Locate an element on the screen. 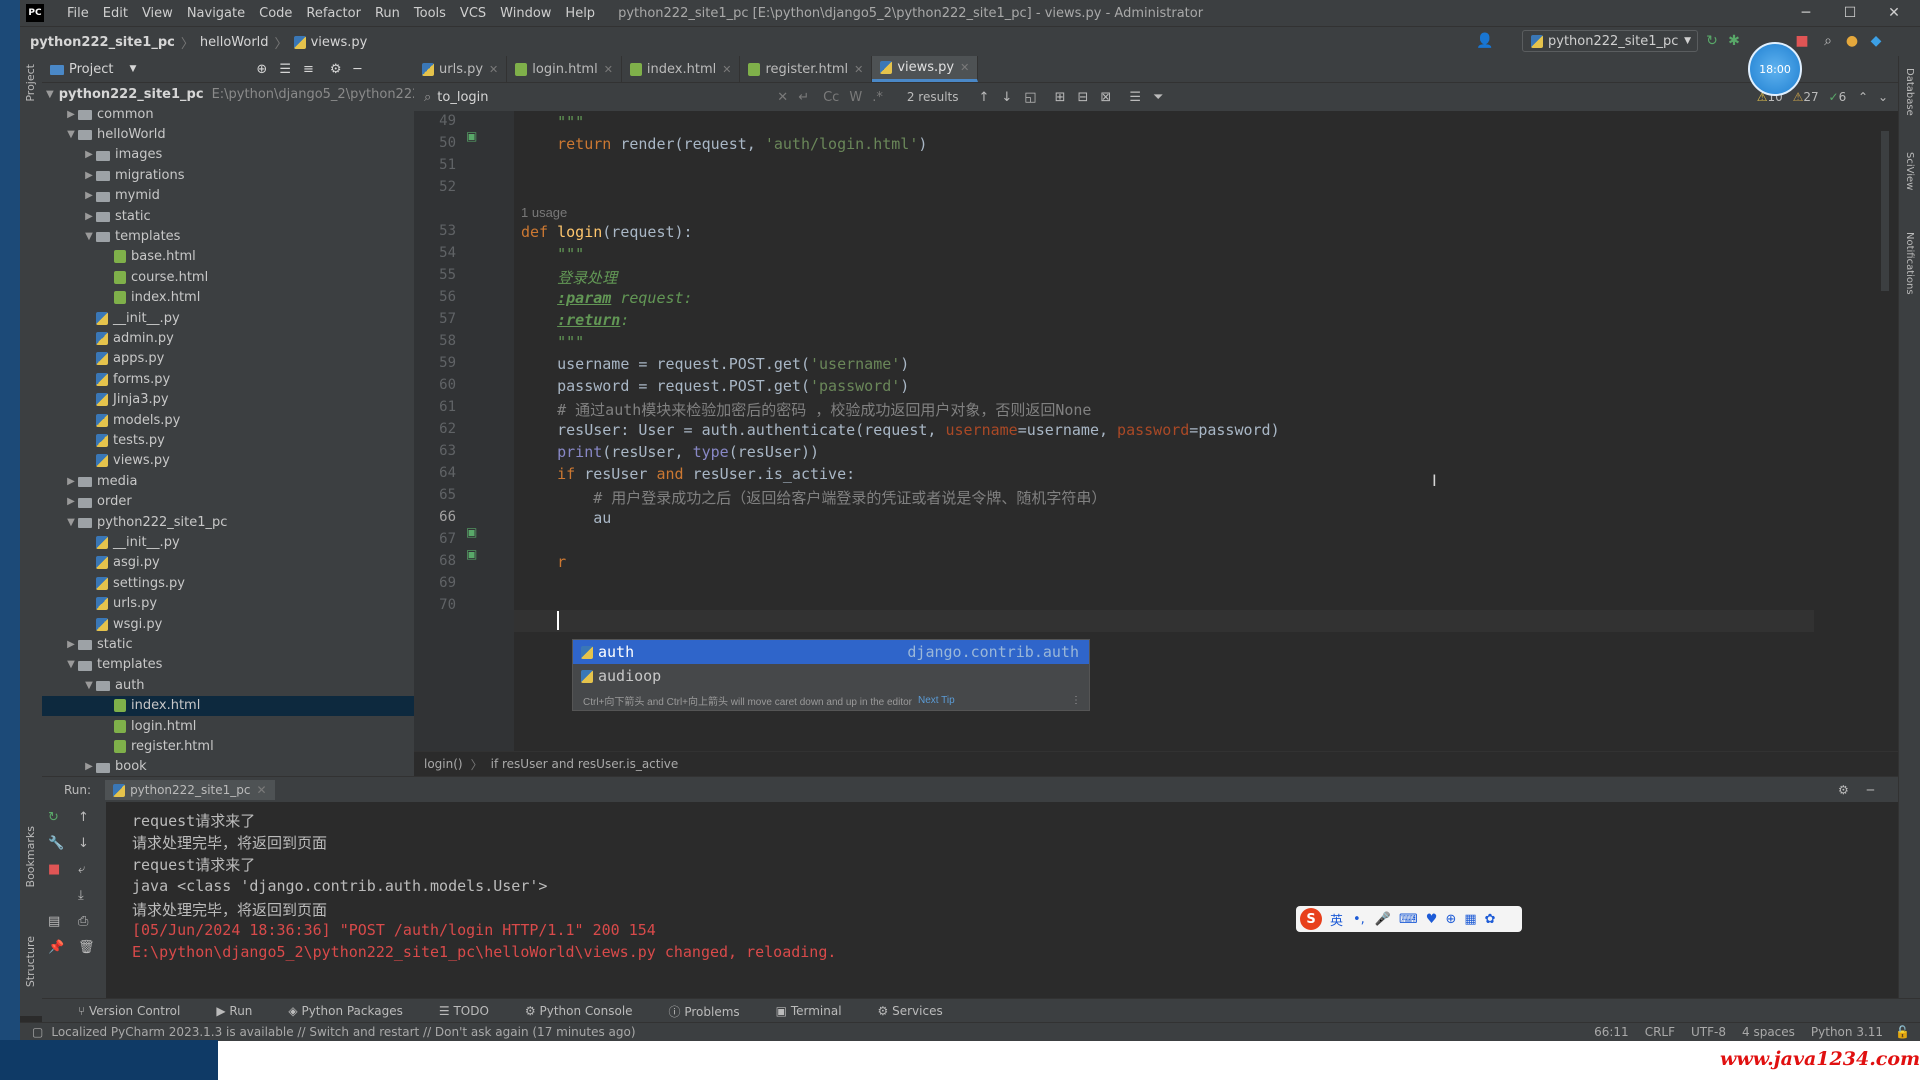  tree-item: views.py is located at coordinates (228, 461).